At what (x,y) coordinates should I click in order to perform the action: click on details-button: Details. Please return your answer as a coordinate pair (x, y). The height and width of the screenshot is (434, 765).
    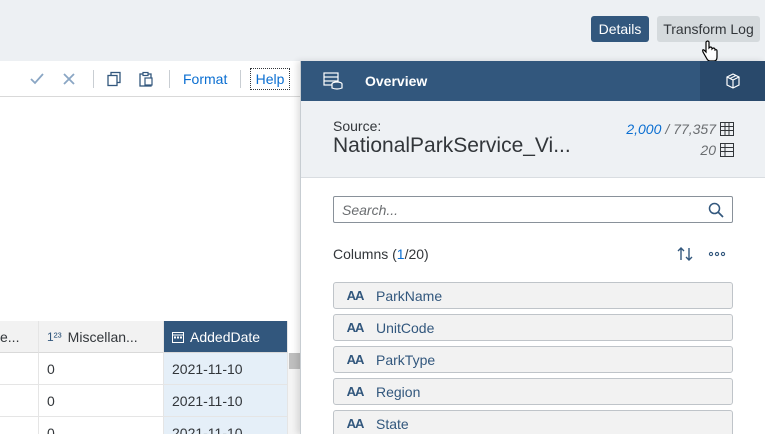
    Looking at the image, I should click on (620, 29).